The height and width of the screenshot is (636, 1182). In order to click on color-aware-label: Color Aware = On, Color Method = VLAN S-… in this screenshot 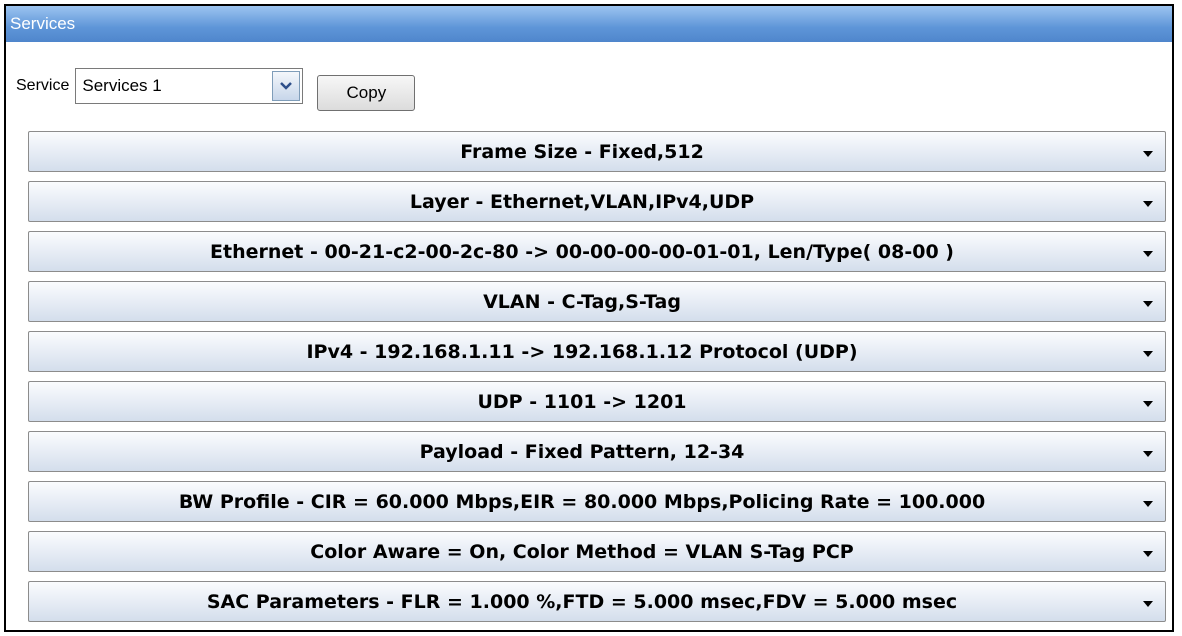, I will do `click(582, 551)`.